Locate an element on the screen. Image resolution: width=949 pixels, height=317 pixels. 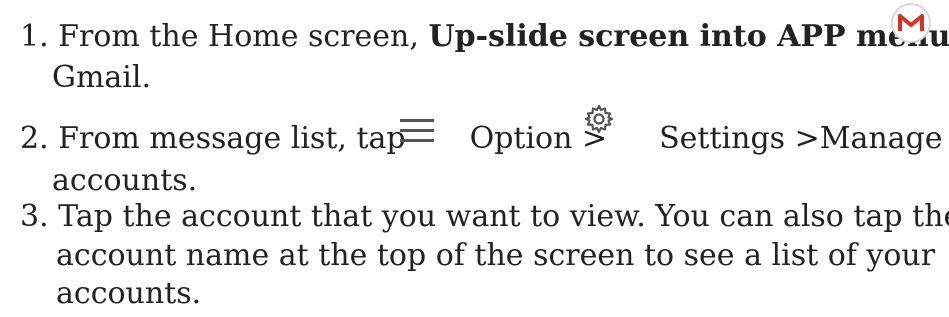
step-1-text: From the Home screen, is located at coordinates (243, 36).